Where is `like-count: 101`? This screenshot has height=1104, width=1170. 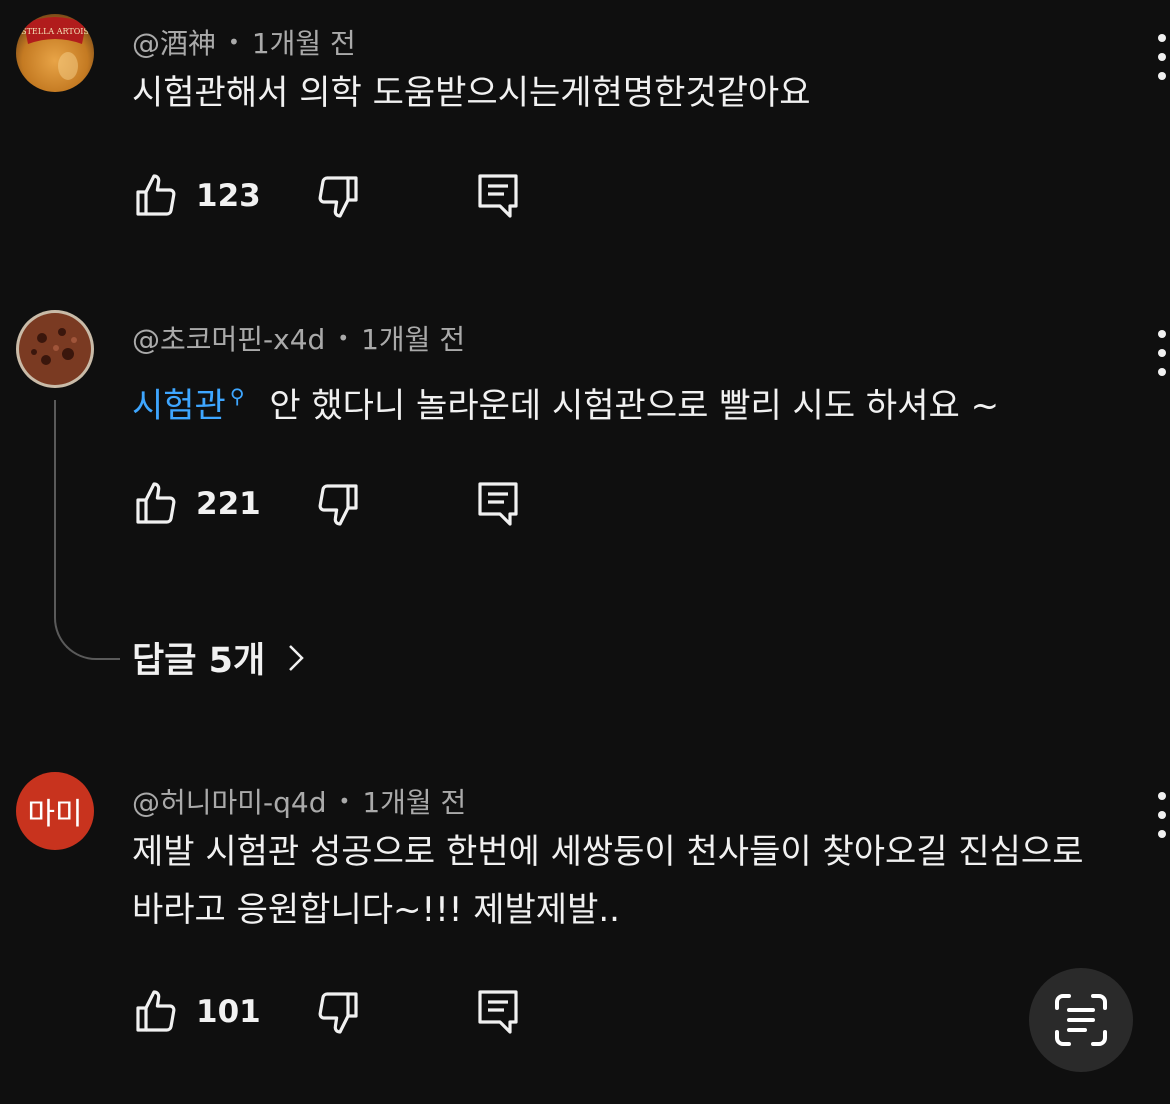 like-count: 101 is located at coordinates (228, 1012).